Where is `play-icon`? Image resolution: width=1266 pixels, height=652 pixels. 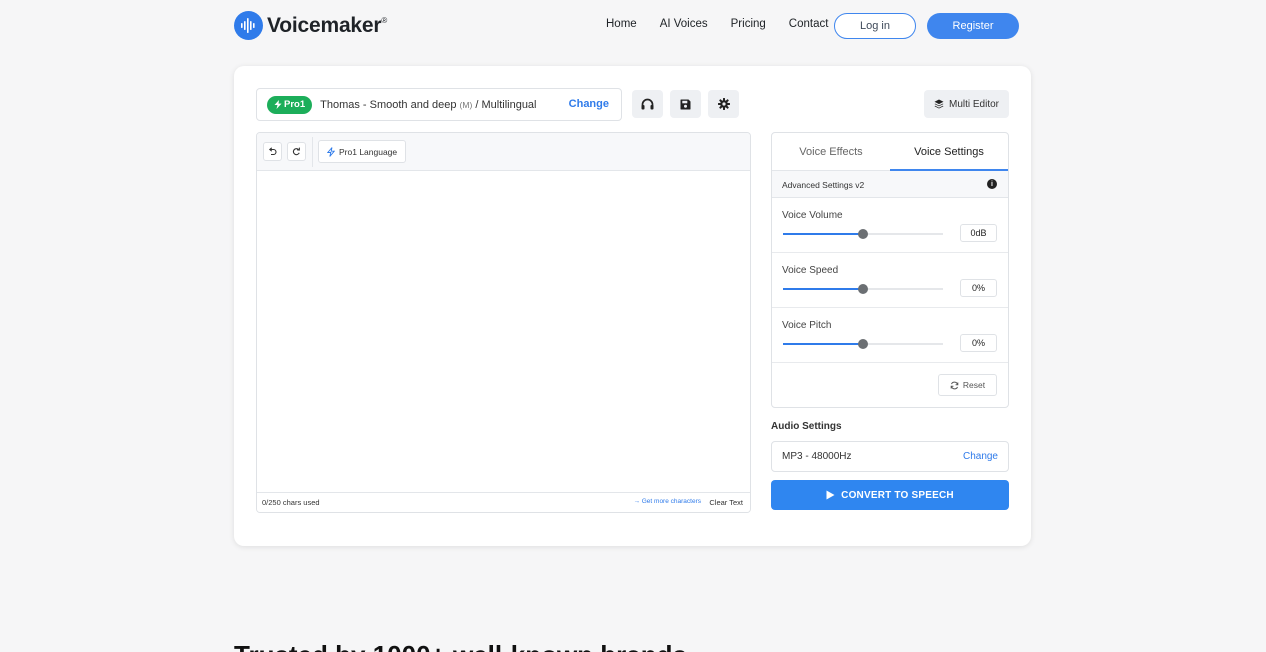 play-icon is located at coordinates (830, 495).